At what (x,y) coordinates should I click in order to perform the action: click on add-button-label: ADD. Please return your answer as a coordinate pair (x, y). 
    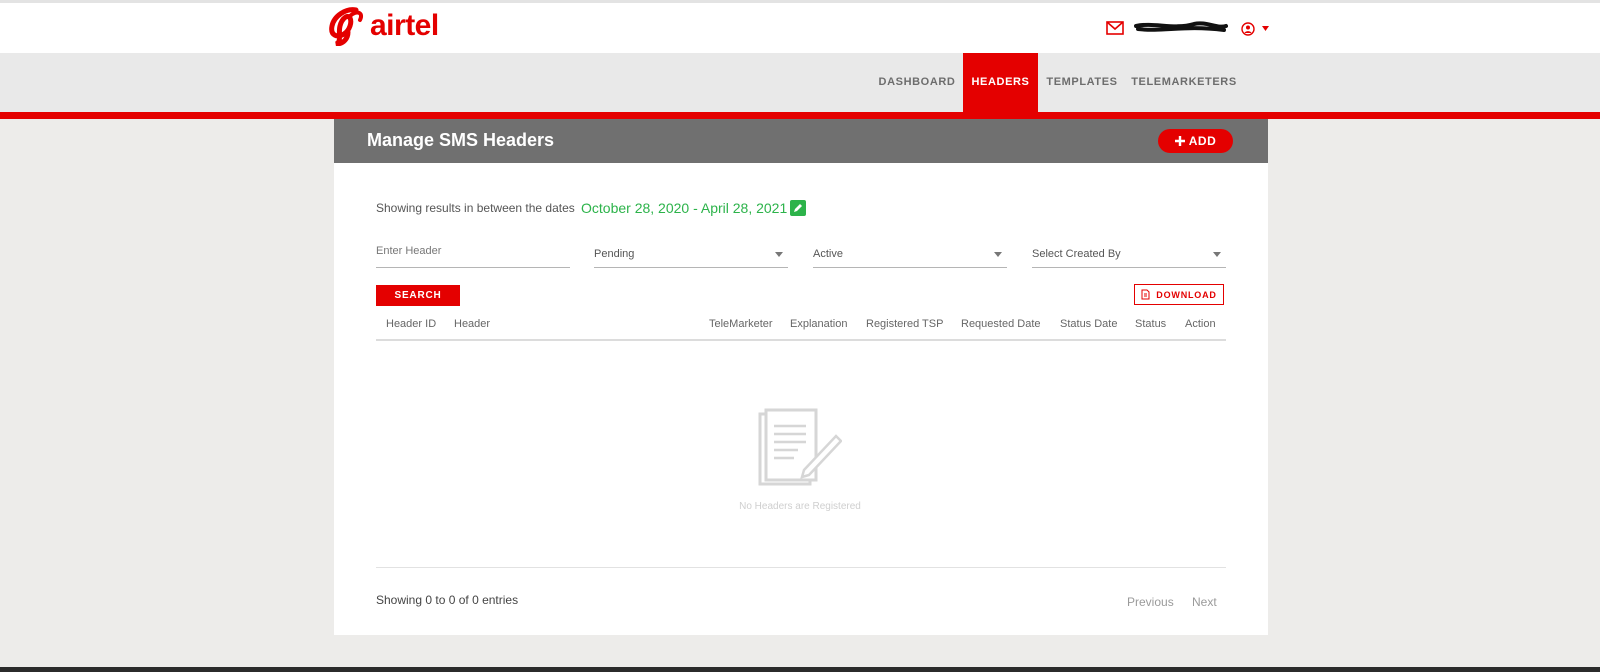
    Looking at the image, I should click on (1202, 141).